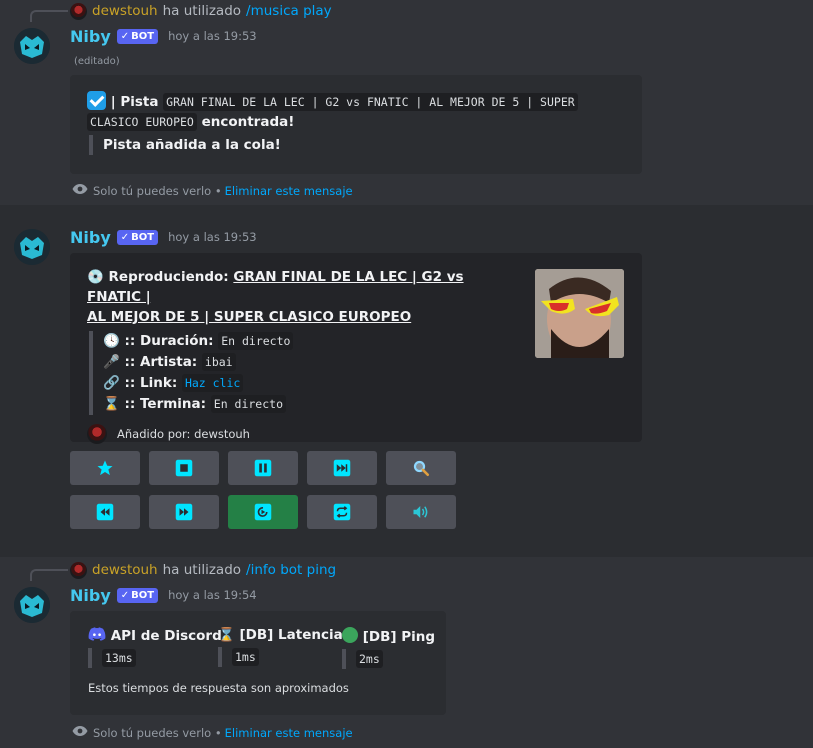 Image resolution: width=813 pixels, height=748 pixels. What do you see at coordinates (161, 362) in the screenshot?
I see `field-label: :: Artista:` at bounding box center [161, 362].